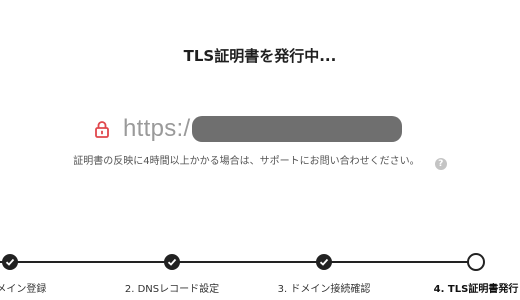 The width and height of the screenshot is (520, 300). What do you see at coordinates (102, 129) in the screenshot?
I see `lock-icon` at bounding box center [102, 129].